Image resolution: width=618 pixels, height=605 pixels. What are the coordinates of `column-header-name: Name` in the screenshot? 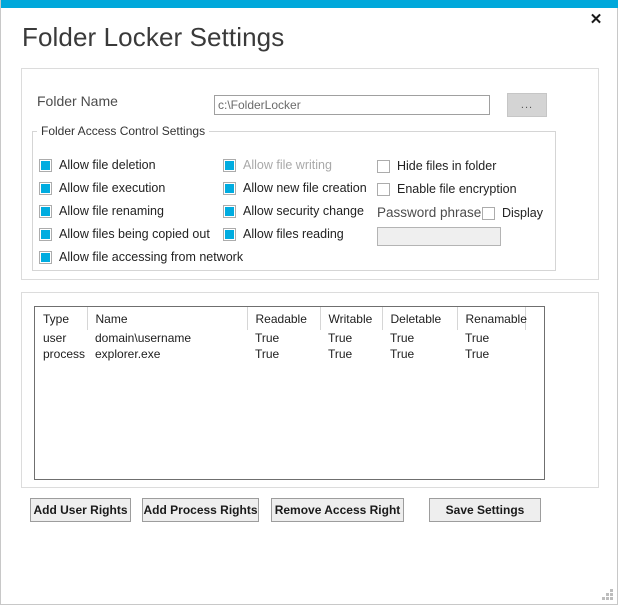 It's located at (167, 318).